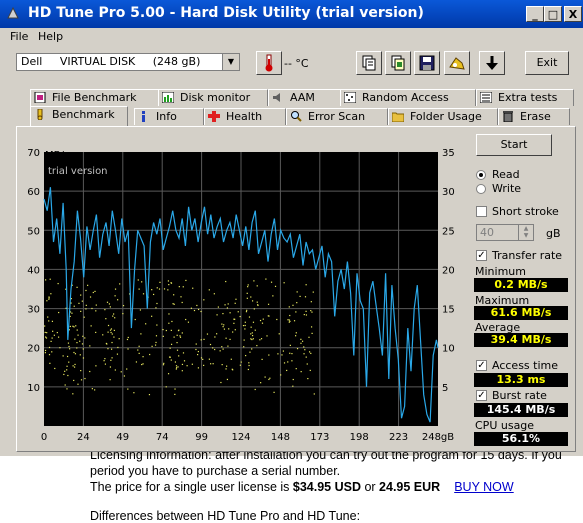 Image resolution: width=583 pixels, height=523 pixels. I want to click on read-radio, so click(481, 175).